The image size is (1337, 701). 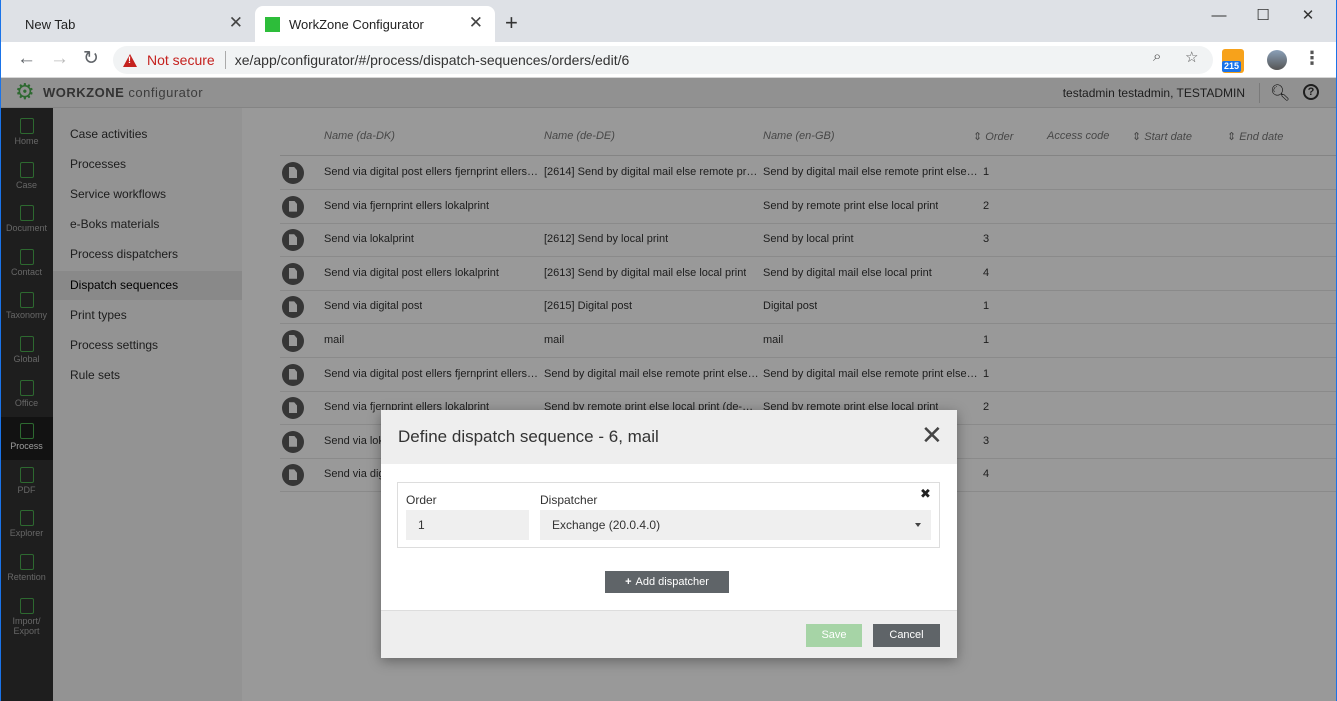 What do you see at coordinates (1263, 17) in the screenshot?
I see `maximize-icon: ☐` at bounding box center [1263, 17].